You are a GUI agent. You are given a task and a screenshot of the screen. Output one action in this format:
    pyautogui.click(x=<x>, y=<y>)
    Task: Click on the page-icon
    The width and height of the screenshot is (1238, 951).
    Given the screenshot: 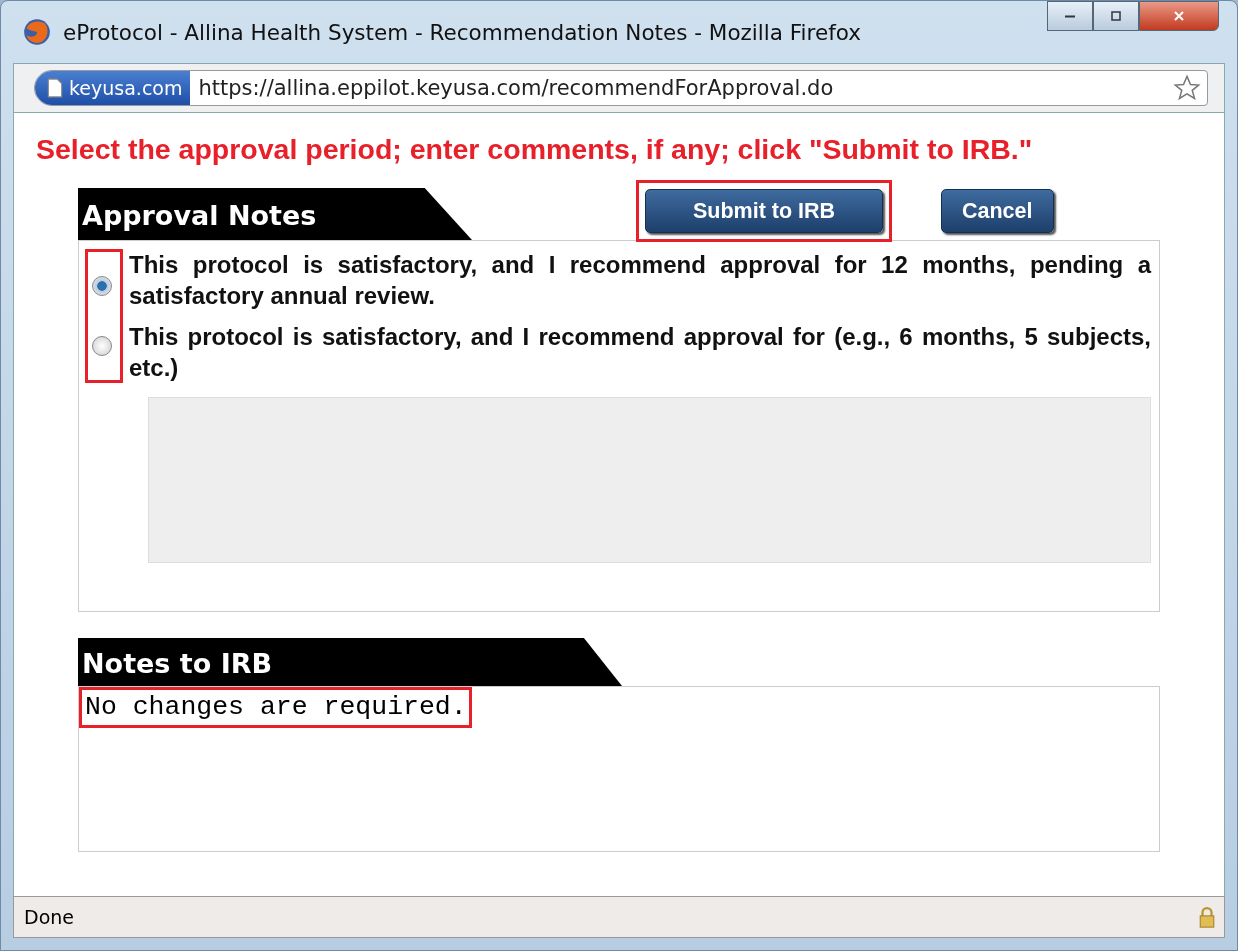 What is the action you would take?
    pyautogui.click(x=55, y=88)
    